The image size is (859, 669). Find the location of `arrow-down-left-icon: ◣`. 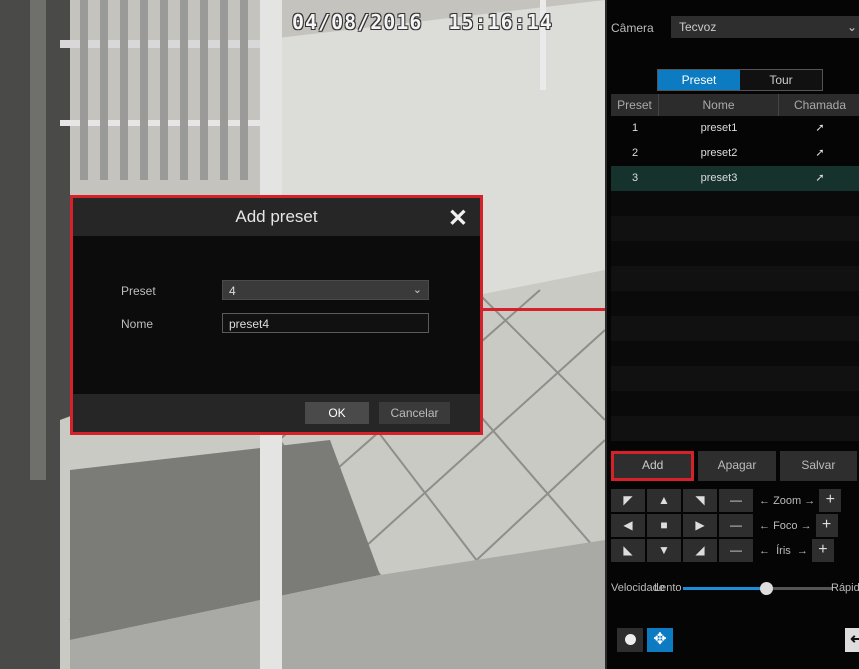

arrow-down-left-icon: ◣ is located at coordinates (628, 550).